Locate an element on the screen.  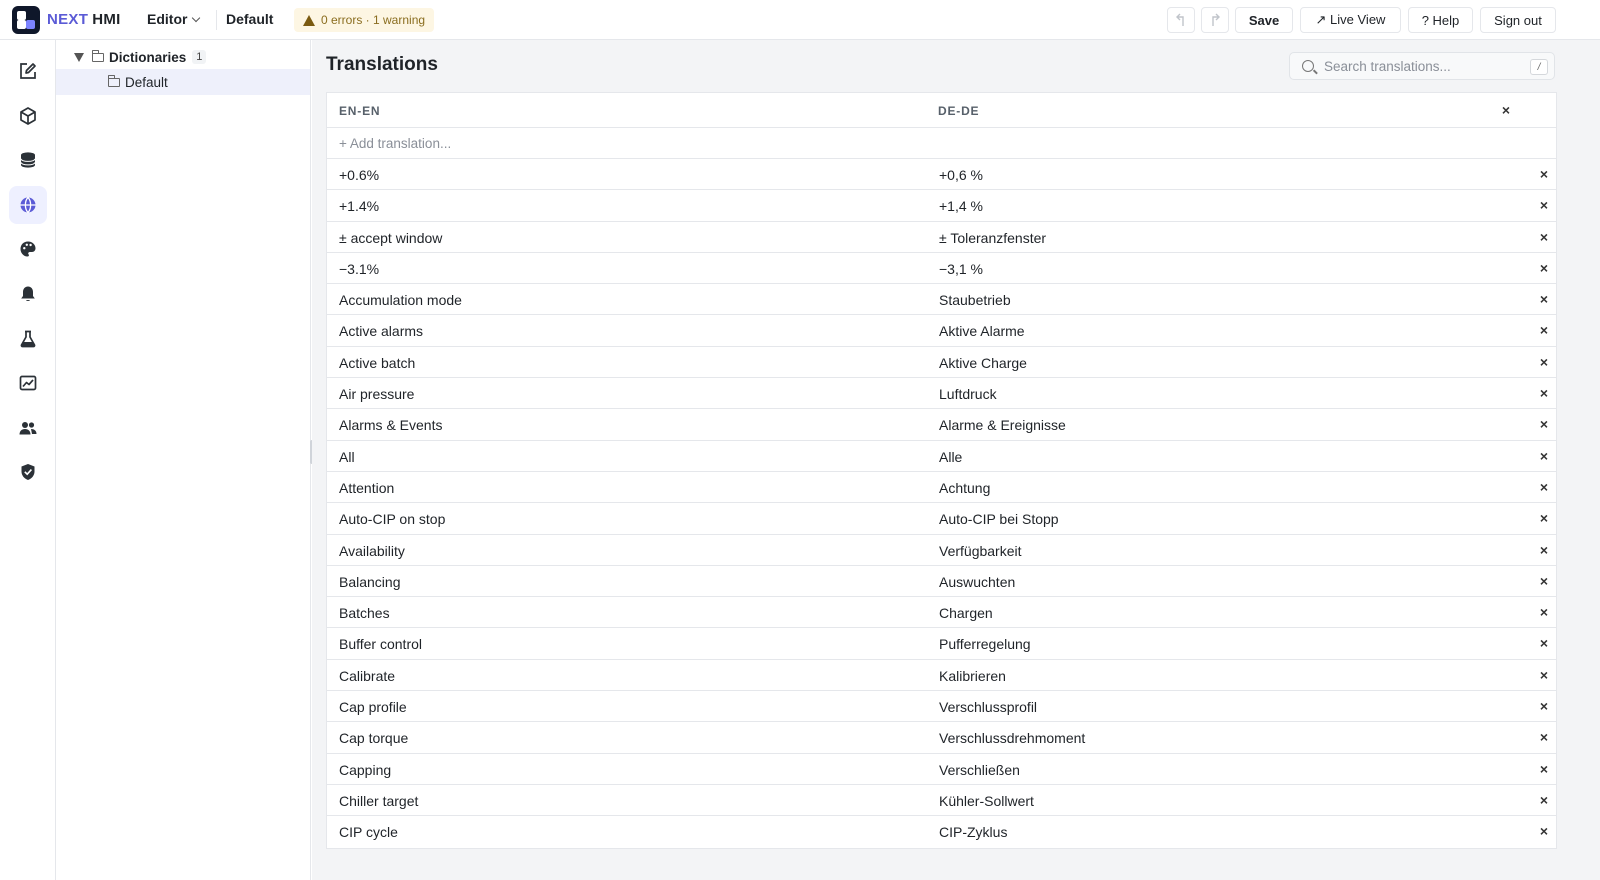
table-row: −3.1% −3,1 % × is located at coordinates (941, 269).